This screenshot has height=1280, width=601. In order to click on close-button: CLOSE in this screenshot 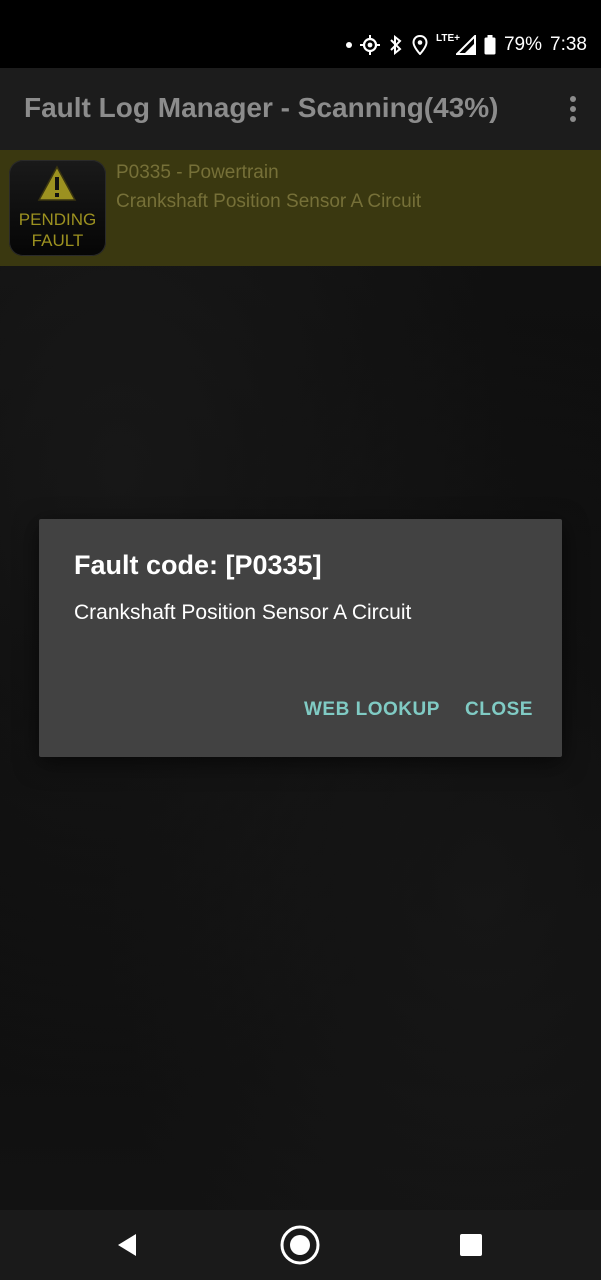, I will do `click(499, 710)`.